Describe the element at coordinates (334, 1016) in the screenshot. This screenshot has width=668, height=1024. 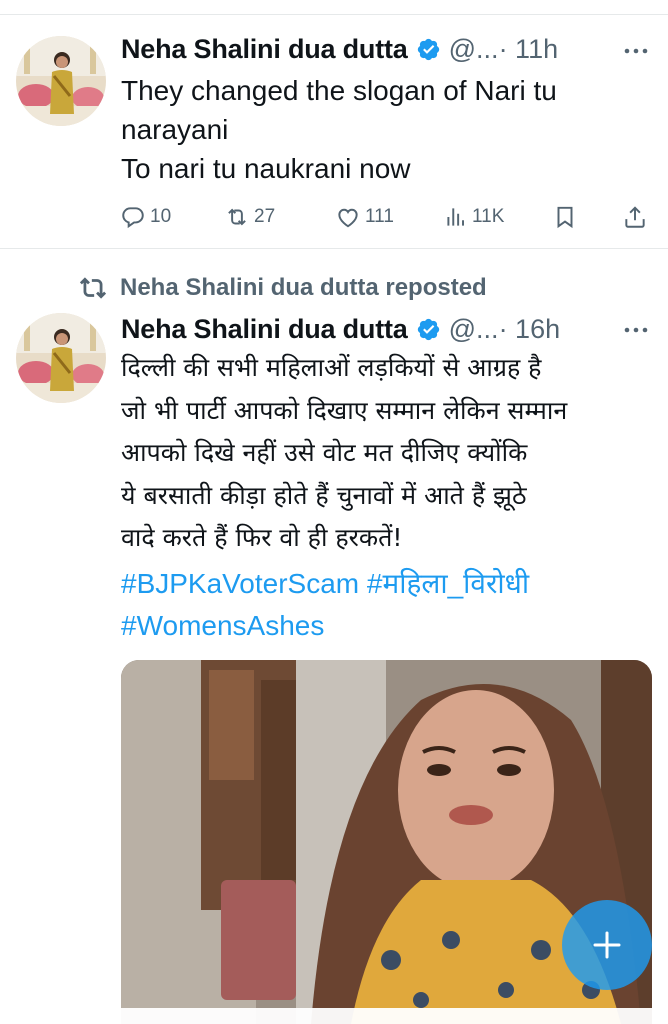
I see `bottom-nav-bar` at that location.